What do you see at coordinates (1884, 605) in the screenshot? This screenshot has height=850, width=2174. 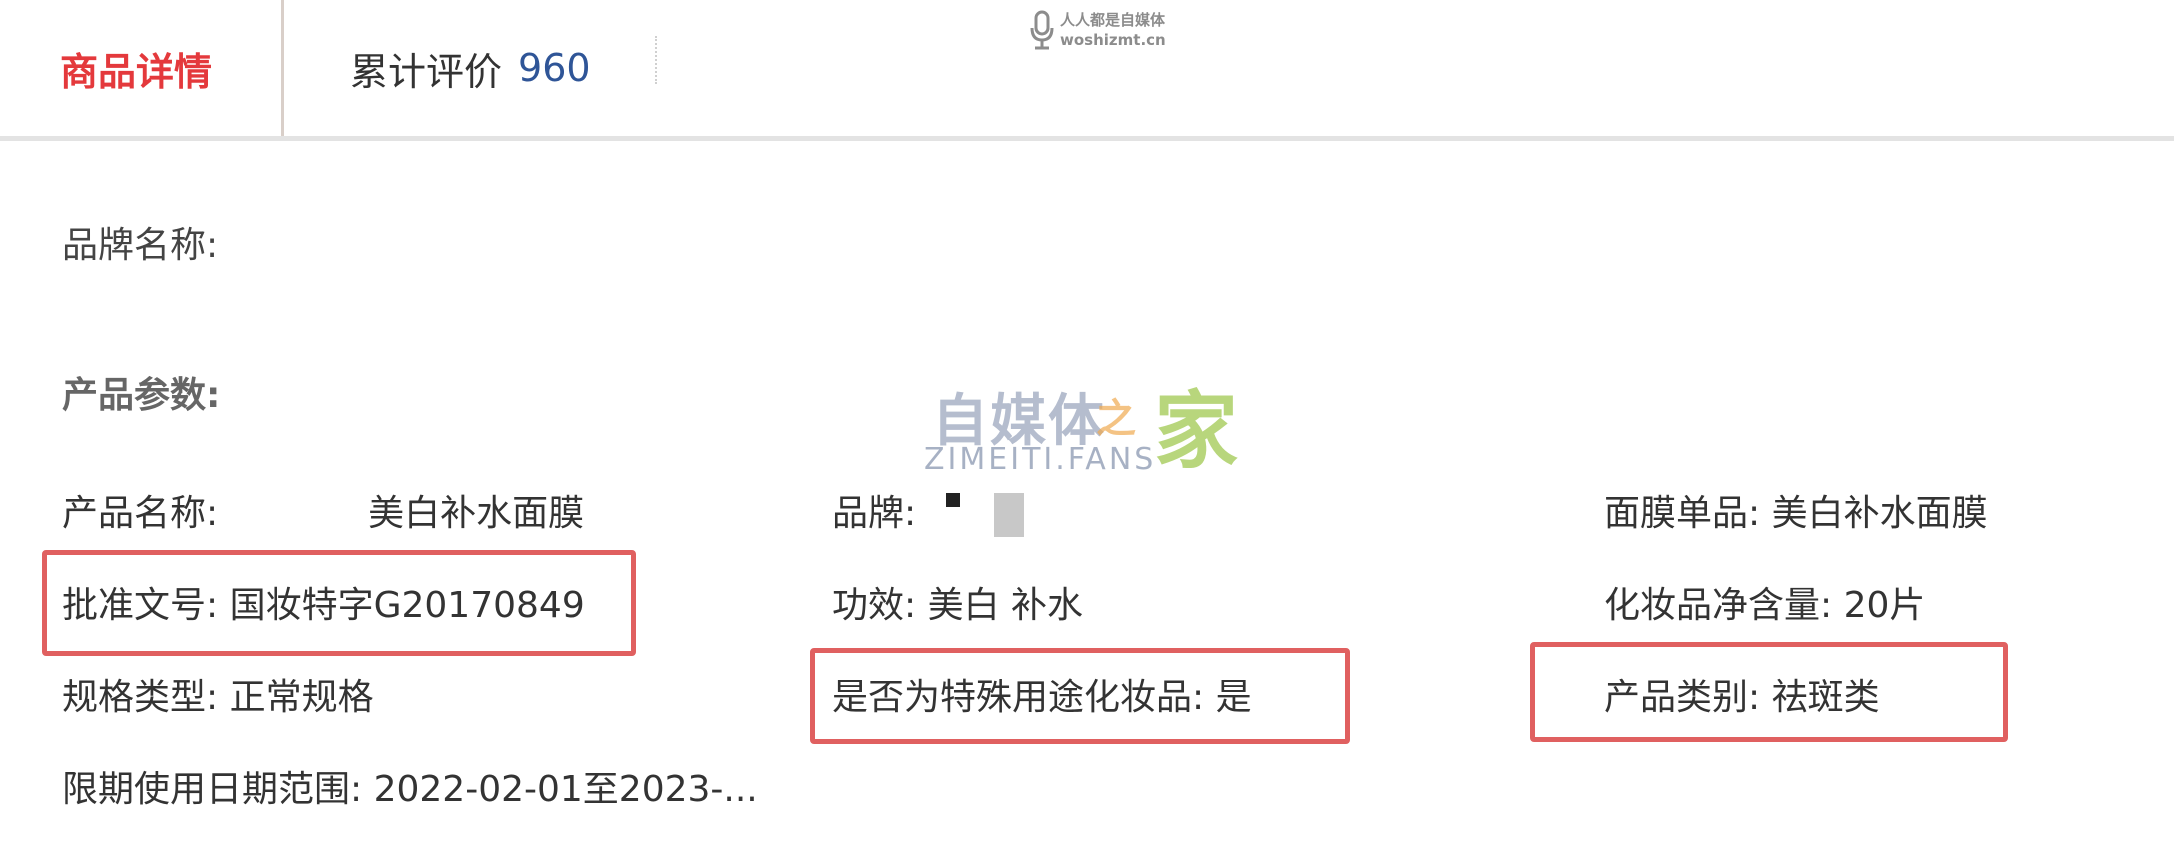 I see `spec-value: 20片` at bounding box center [1884, 605].